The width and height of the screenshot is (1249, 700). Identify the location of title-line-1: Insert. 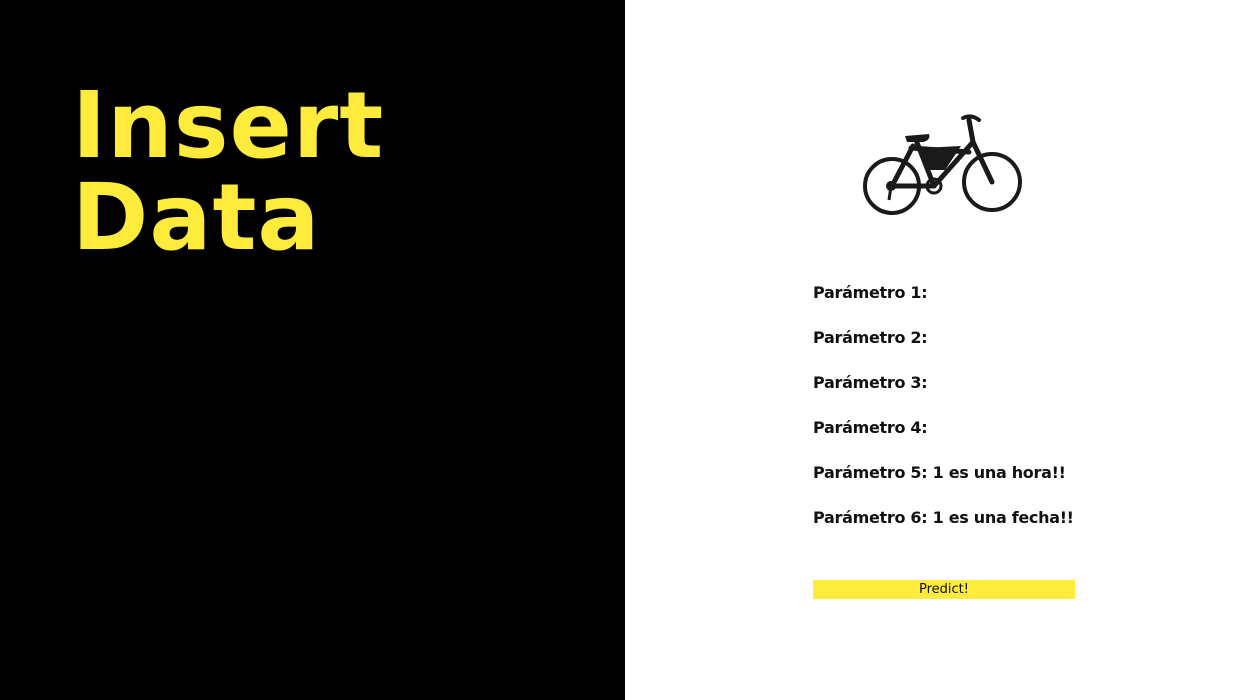
(228, 125).